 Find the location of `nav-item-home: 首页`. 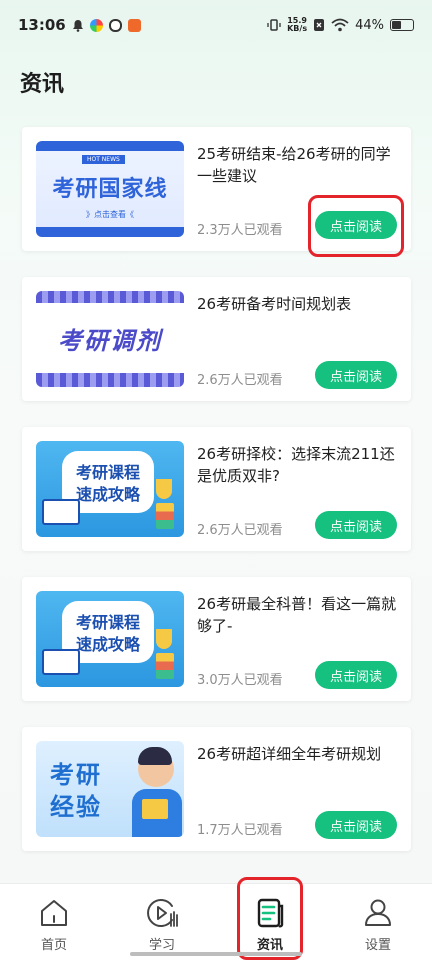

nav-item-home: 首页 is located at coordinates (54, 924).